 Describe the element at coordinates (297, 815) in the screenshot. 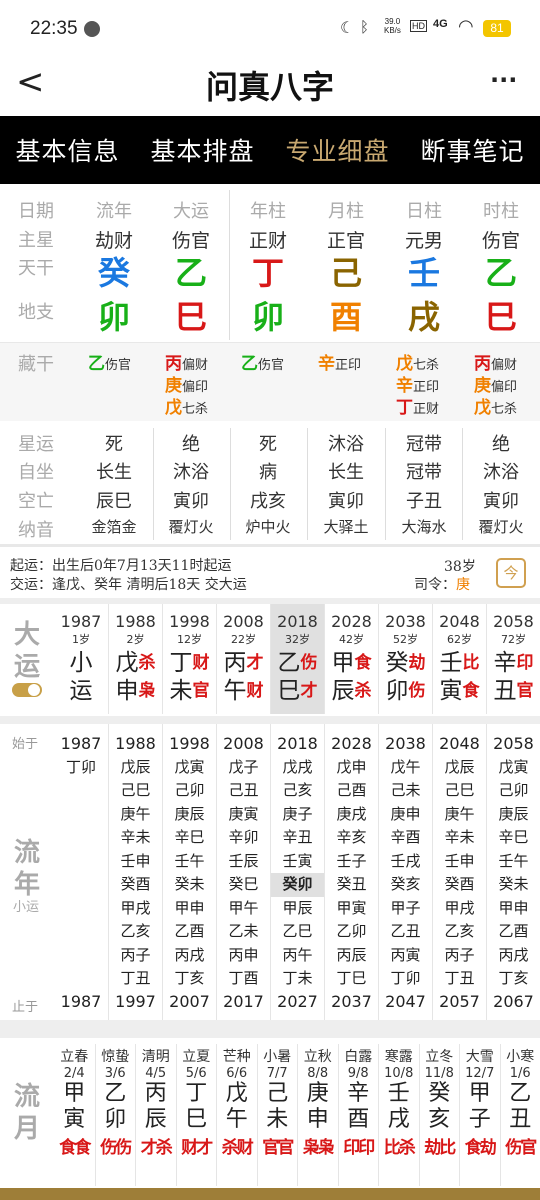

I see `liunian-year: 庚子` at that location.